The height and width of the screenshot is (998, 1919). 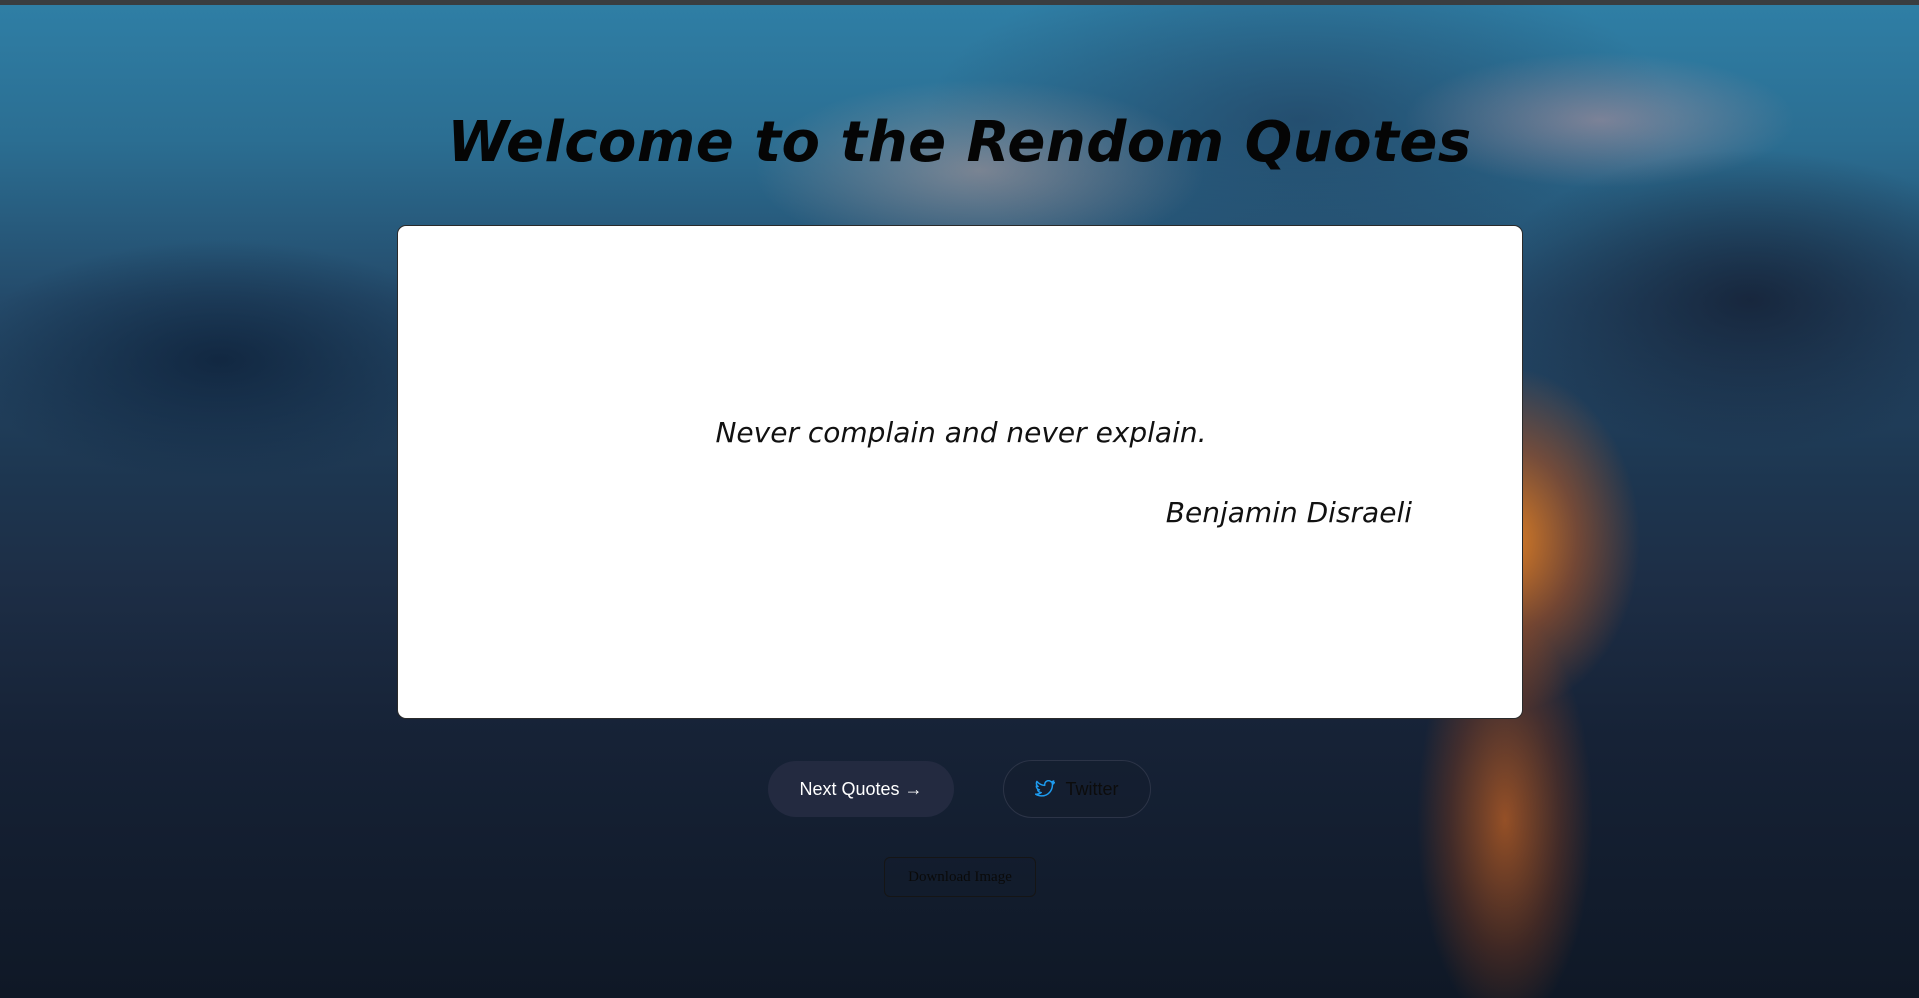 What do you see at coordinates (1288, 512) in the screenshot?
I see `quote-author: Benjamin Disraeli` at bounding box center [1288, 512].